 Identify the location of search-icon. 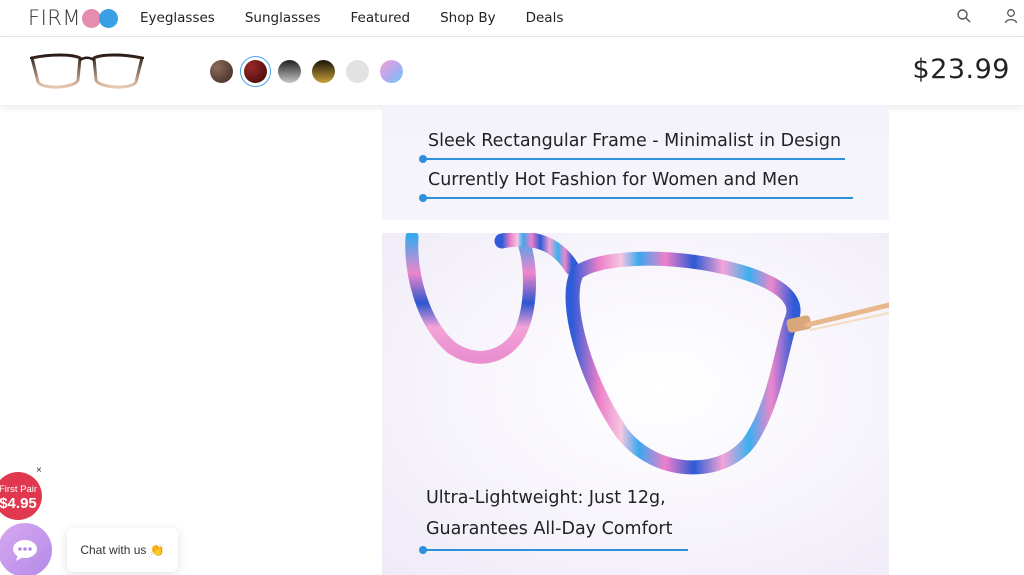
(964, 16).